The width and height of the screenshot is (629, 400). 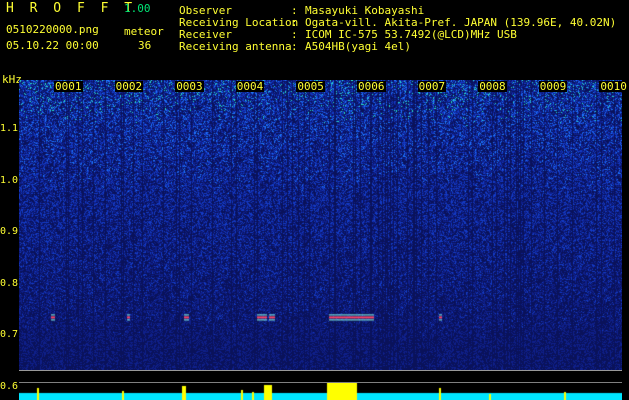 I want to click on y-tick-label: 1.0, so click(x=9, y=180).